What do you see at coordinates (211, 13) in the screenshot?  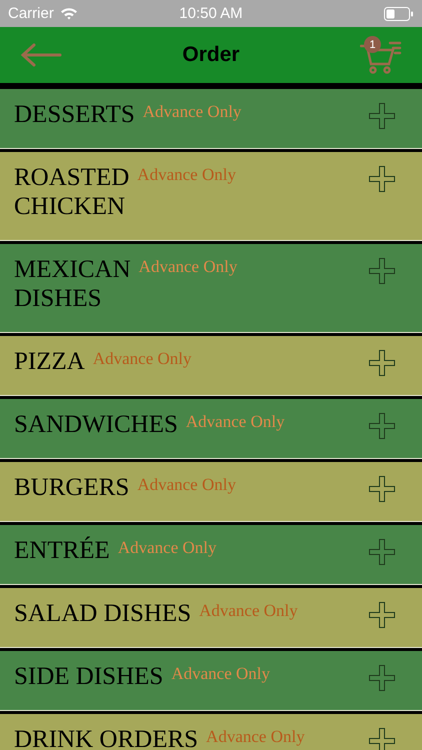 I see `clock-time: 10:50 AM` at bounding box center [211, 13].